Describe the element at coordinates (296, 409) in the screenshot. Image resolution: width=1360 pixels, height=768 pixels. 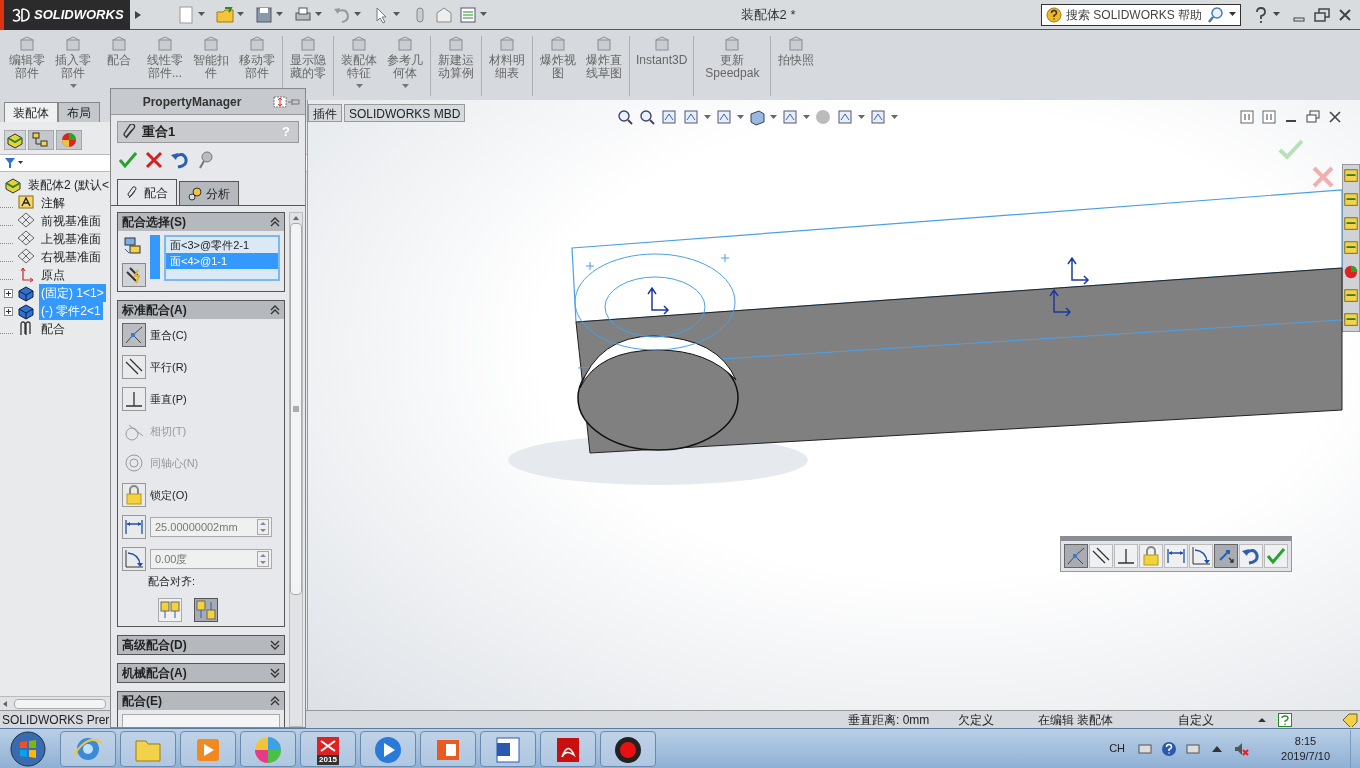
I see `scrollbar-thumb` at that location.